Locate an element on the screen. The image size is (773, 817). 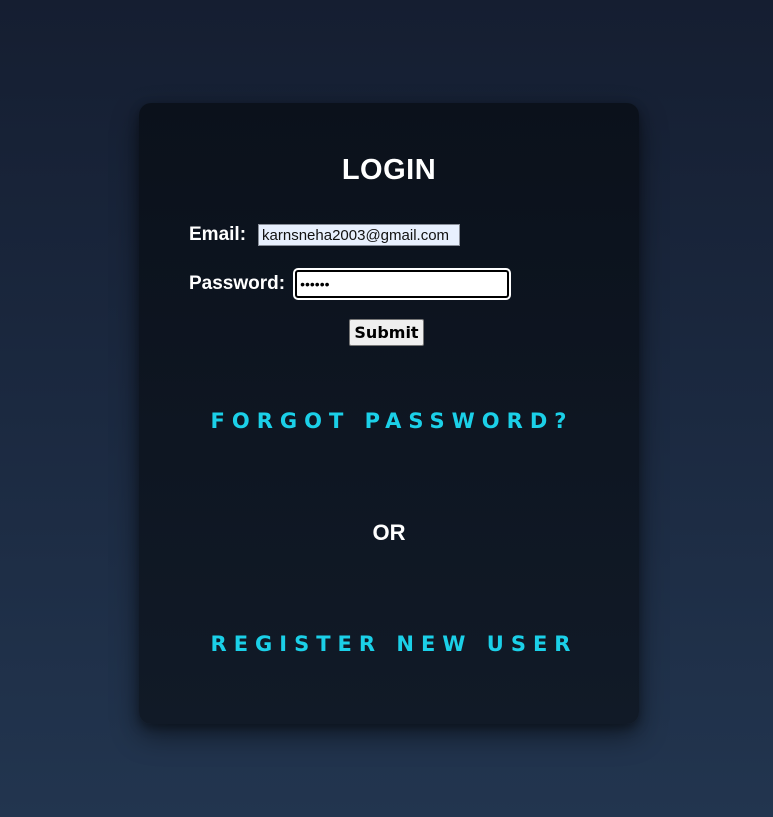
page-title: LOGIN is located at coordinates (389, 170).